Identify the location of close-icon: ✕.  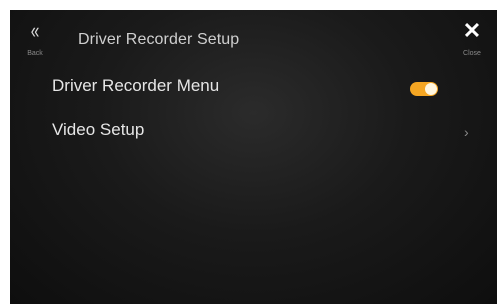
(472, 30).